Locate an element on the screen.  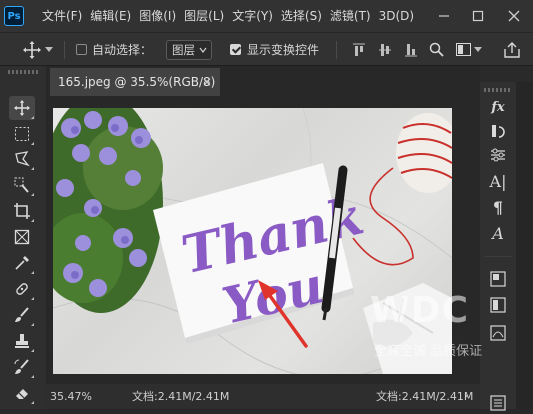
photoshop-logo-icon: Ps is located at coordinates (14, 16).